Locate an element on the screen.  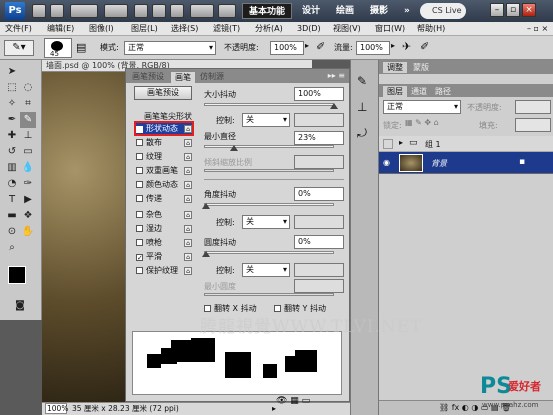
canvas-wall-image is located at coordinates (83, 237).